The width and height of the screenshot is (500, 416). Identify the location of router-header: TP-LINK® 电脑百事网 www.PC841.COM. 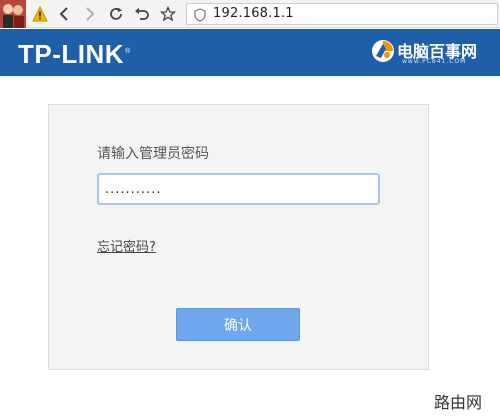
(250, 52).